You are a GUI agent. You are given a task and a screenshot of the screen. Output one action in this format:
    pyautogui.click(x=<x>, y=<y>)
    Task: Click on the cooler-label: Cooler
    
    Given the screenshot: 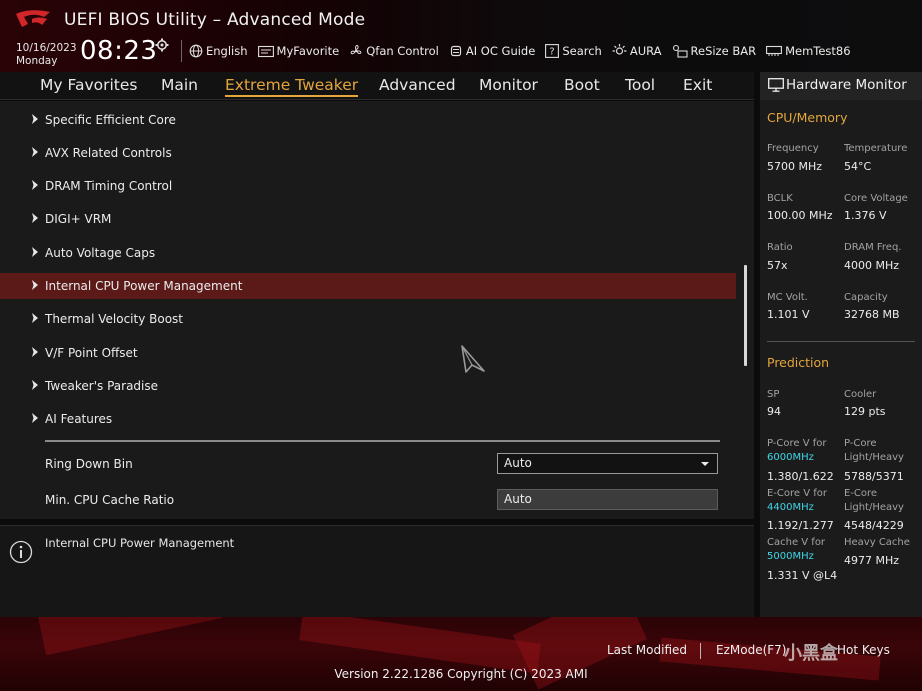 What is the action you would take?
    pyautogui.click(x=860, y=394)
    